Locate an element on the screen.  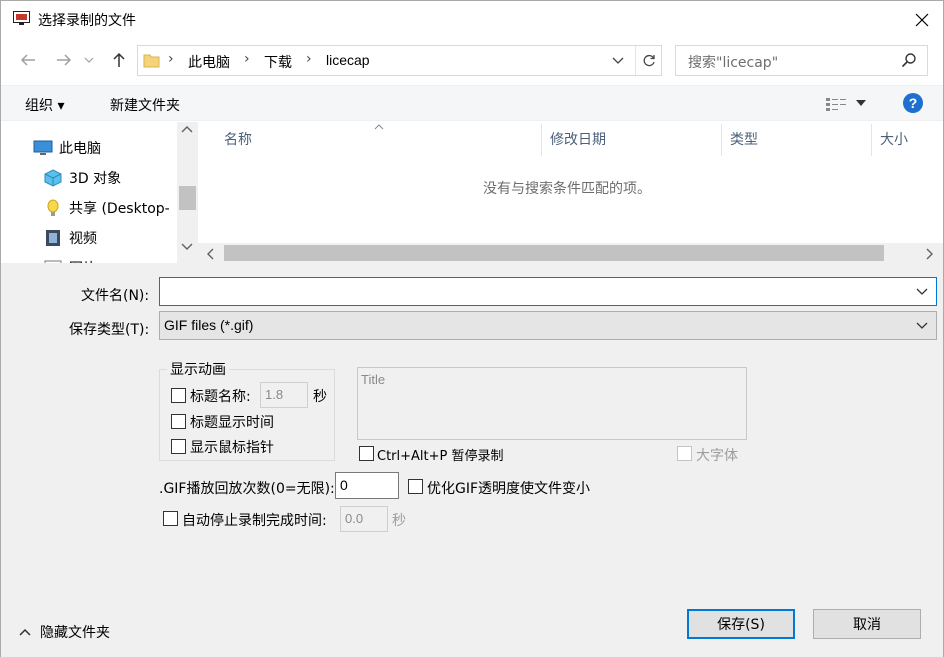
close-icon is located at coordinates (922, 20).